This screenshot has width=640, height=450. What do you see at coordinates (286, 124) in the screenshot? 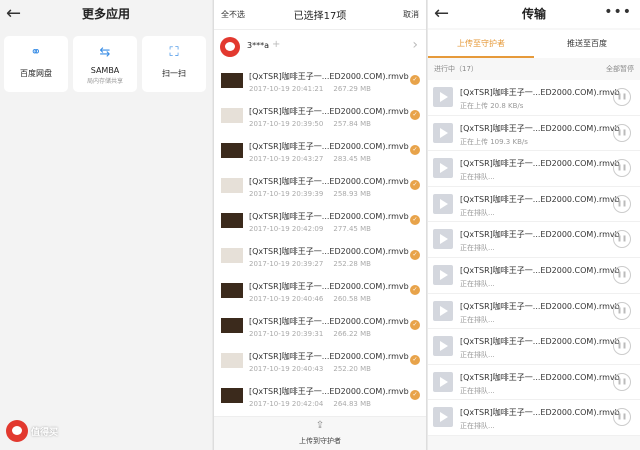
I see `file-date: 2017-10-19 20:39:50` at bounding box center [286, 124].